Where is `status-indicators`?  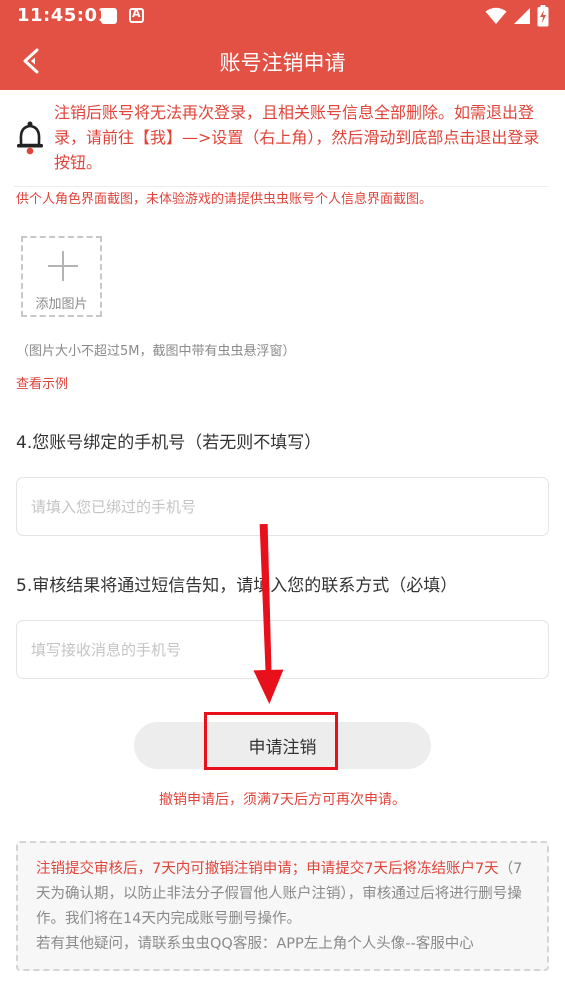
status-indicators is located at coordinates (517, 16).